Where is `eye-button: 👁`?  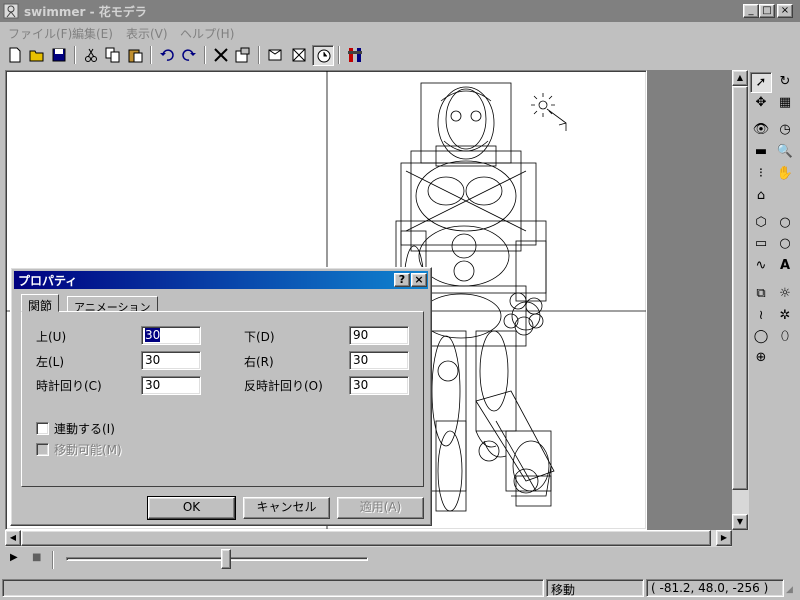 eye-button: 👁 is located at coordinates (761, 130).